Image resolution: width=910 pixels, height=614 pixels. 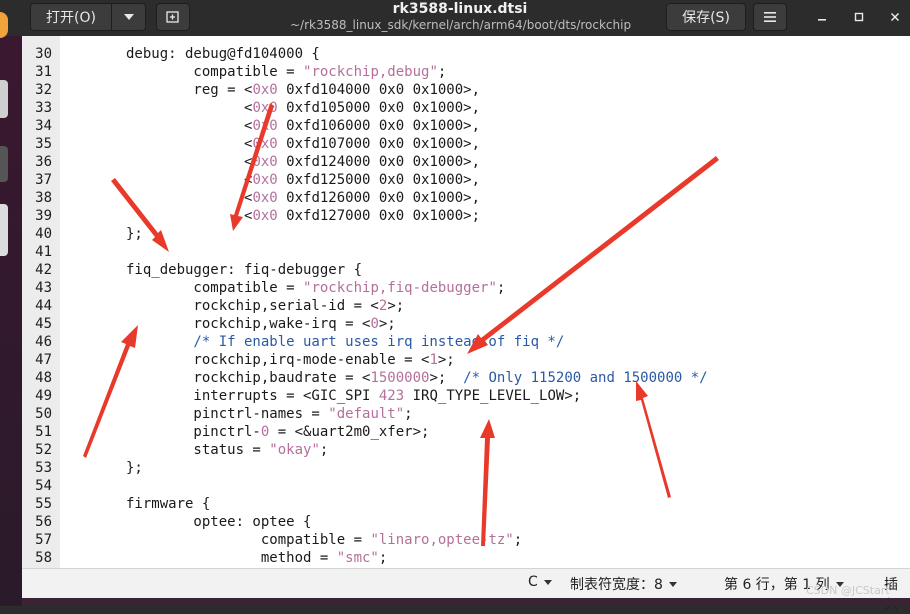 What do you see at coordinates (387, 324) in the screenshot?
I see `code-token: >;` at bounding box center [387, 324].